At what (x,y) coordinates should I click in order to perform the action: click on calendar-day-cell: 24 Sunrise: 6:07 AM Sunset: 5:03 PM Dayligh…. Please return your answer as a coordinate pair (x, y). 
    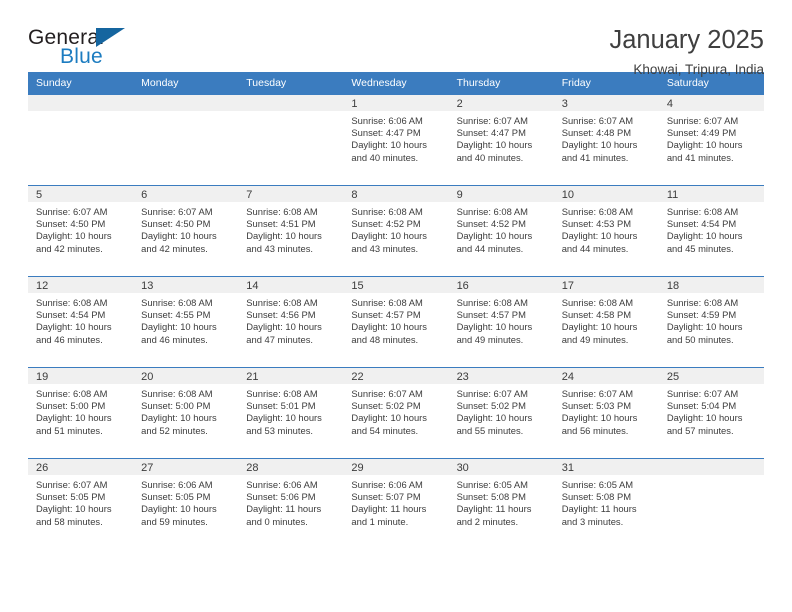
    Looking at the image, I should click on (606, 413).